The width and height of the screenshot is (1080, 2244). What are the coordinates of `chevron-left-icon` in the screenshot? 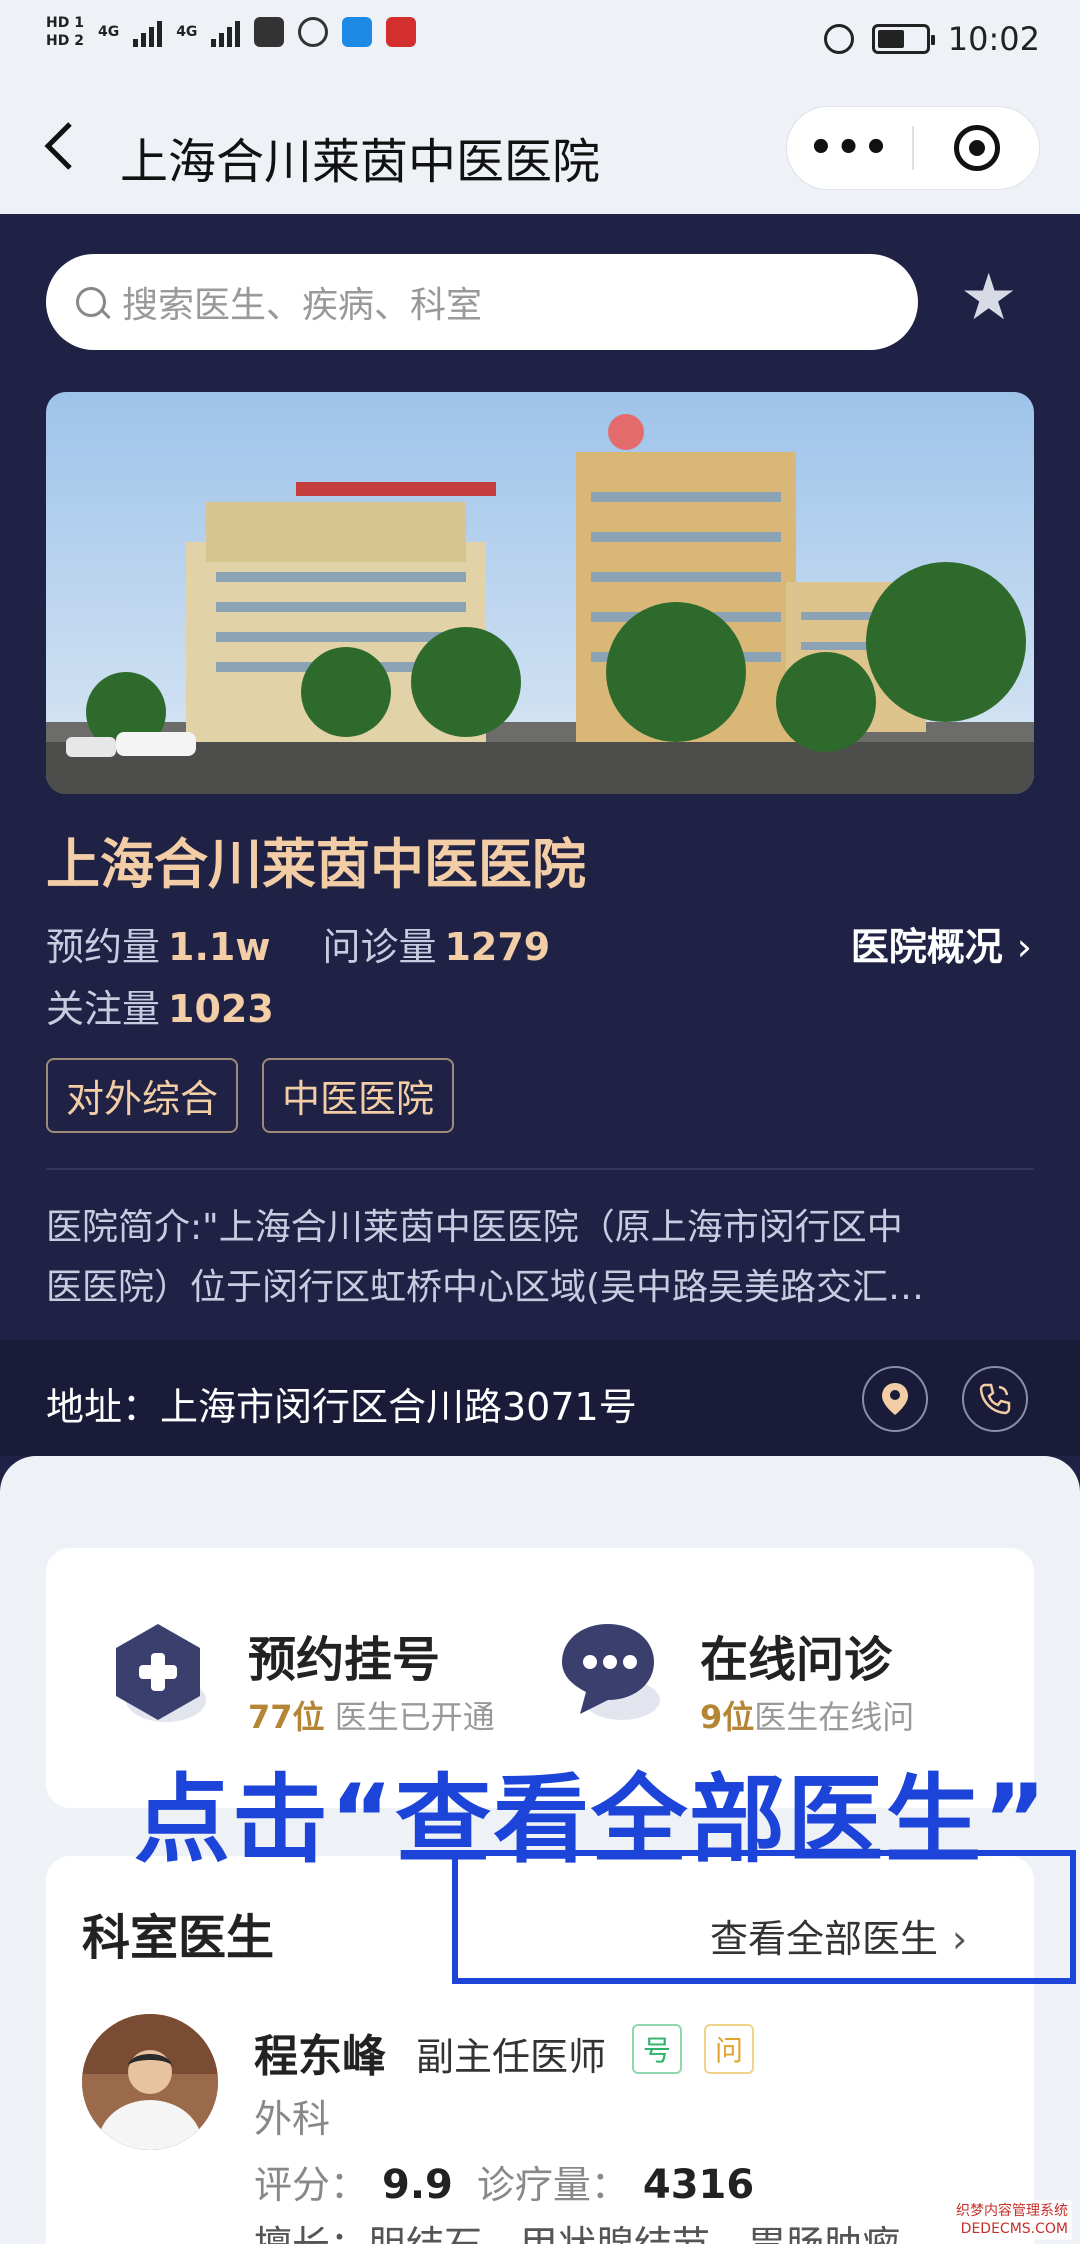 It's located at (58, 146).